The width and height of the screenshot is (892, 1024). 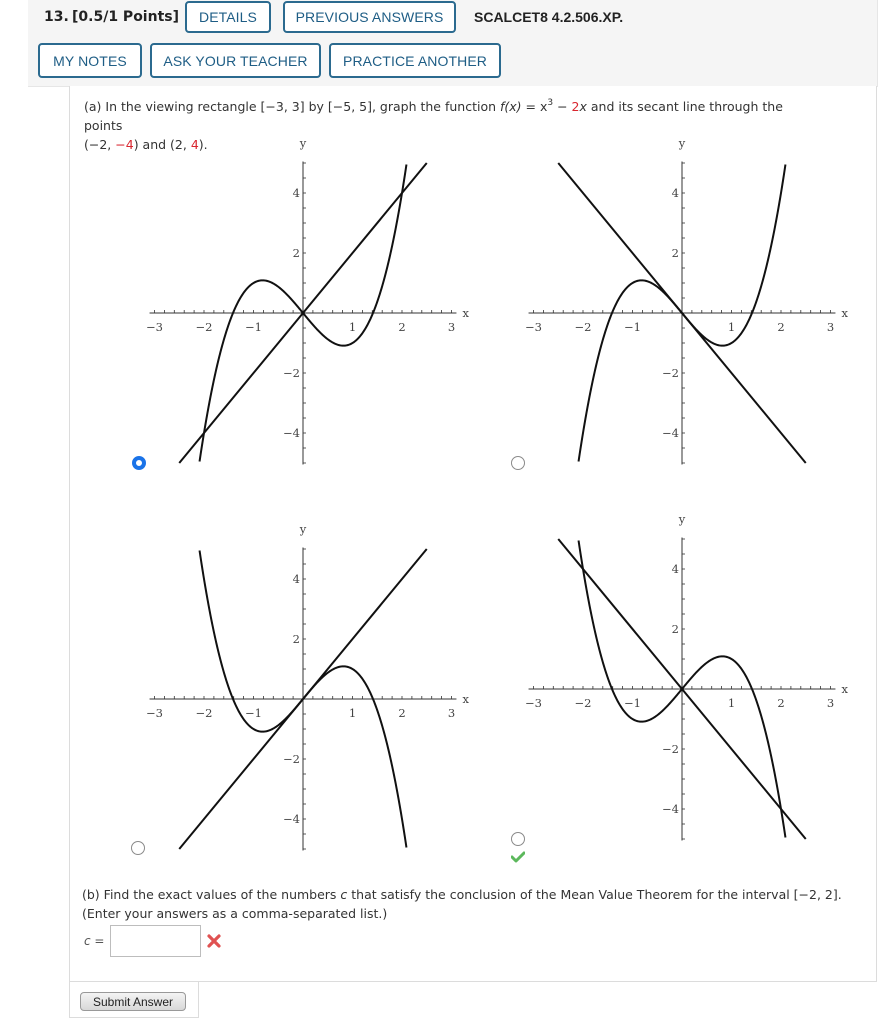 What do you see at coordinates (138, 848) in the screenshot?
I see `radio-option-c` at bounding box center [138, 848].